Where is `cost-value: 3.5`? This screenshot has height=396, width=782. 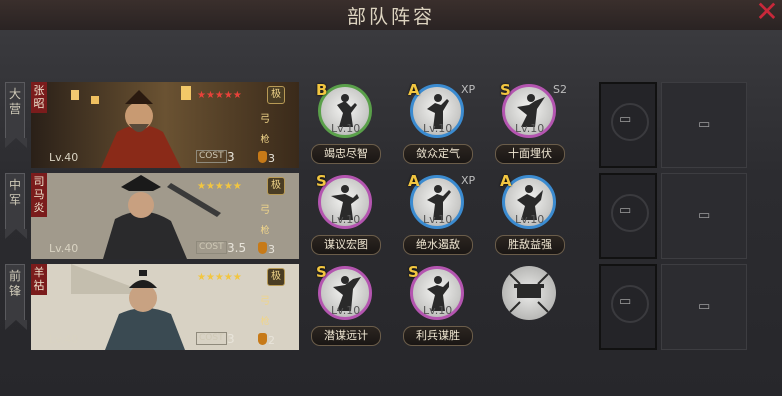
cost-value: 3.5 is located at coordinates (237, 248).